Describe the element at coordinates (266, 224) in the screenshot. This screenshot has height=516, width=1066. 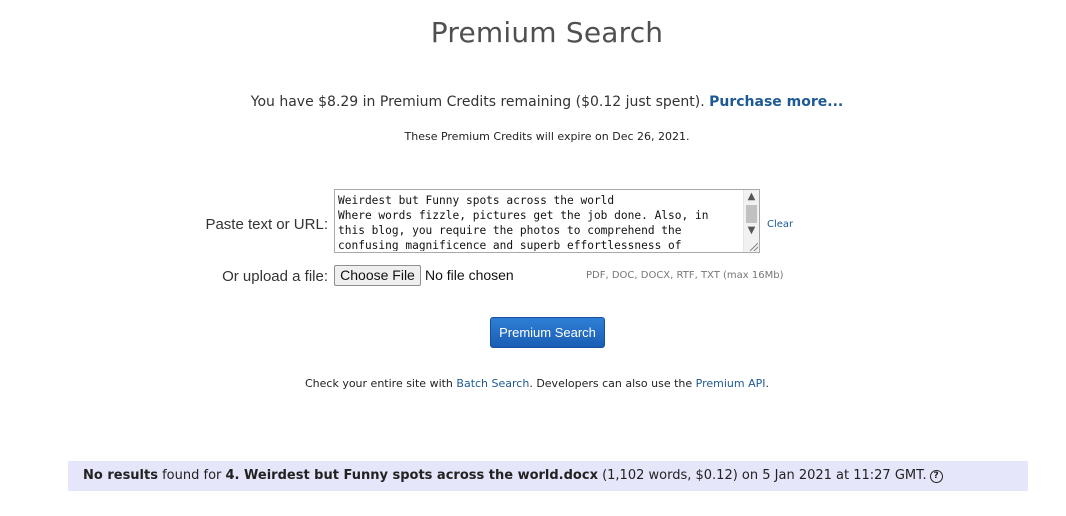
I see `paste-text-label: Paste text or URL:` at that location.